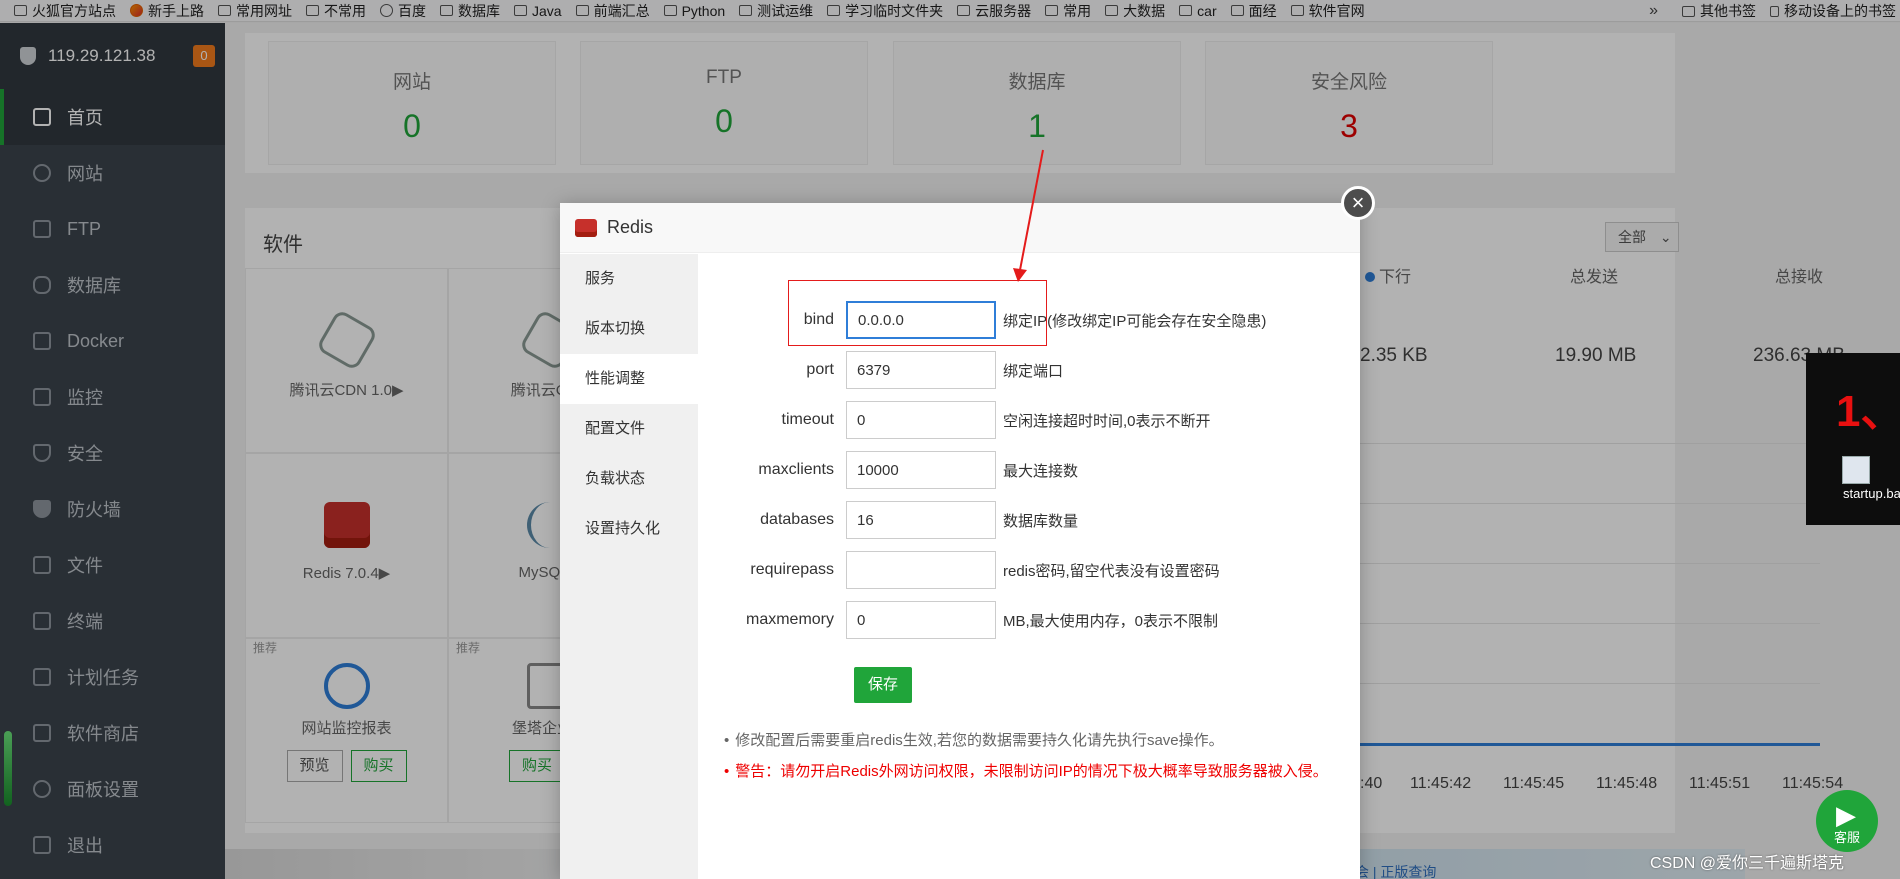  Describe the element at coordinates (1868, 411) in the screenshot. I see `annotation-number: 1、` at that location.